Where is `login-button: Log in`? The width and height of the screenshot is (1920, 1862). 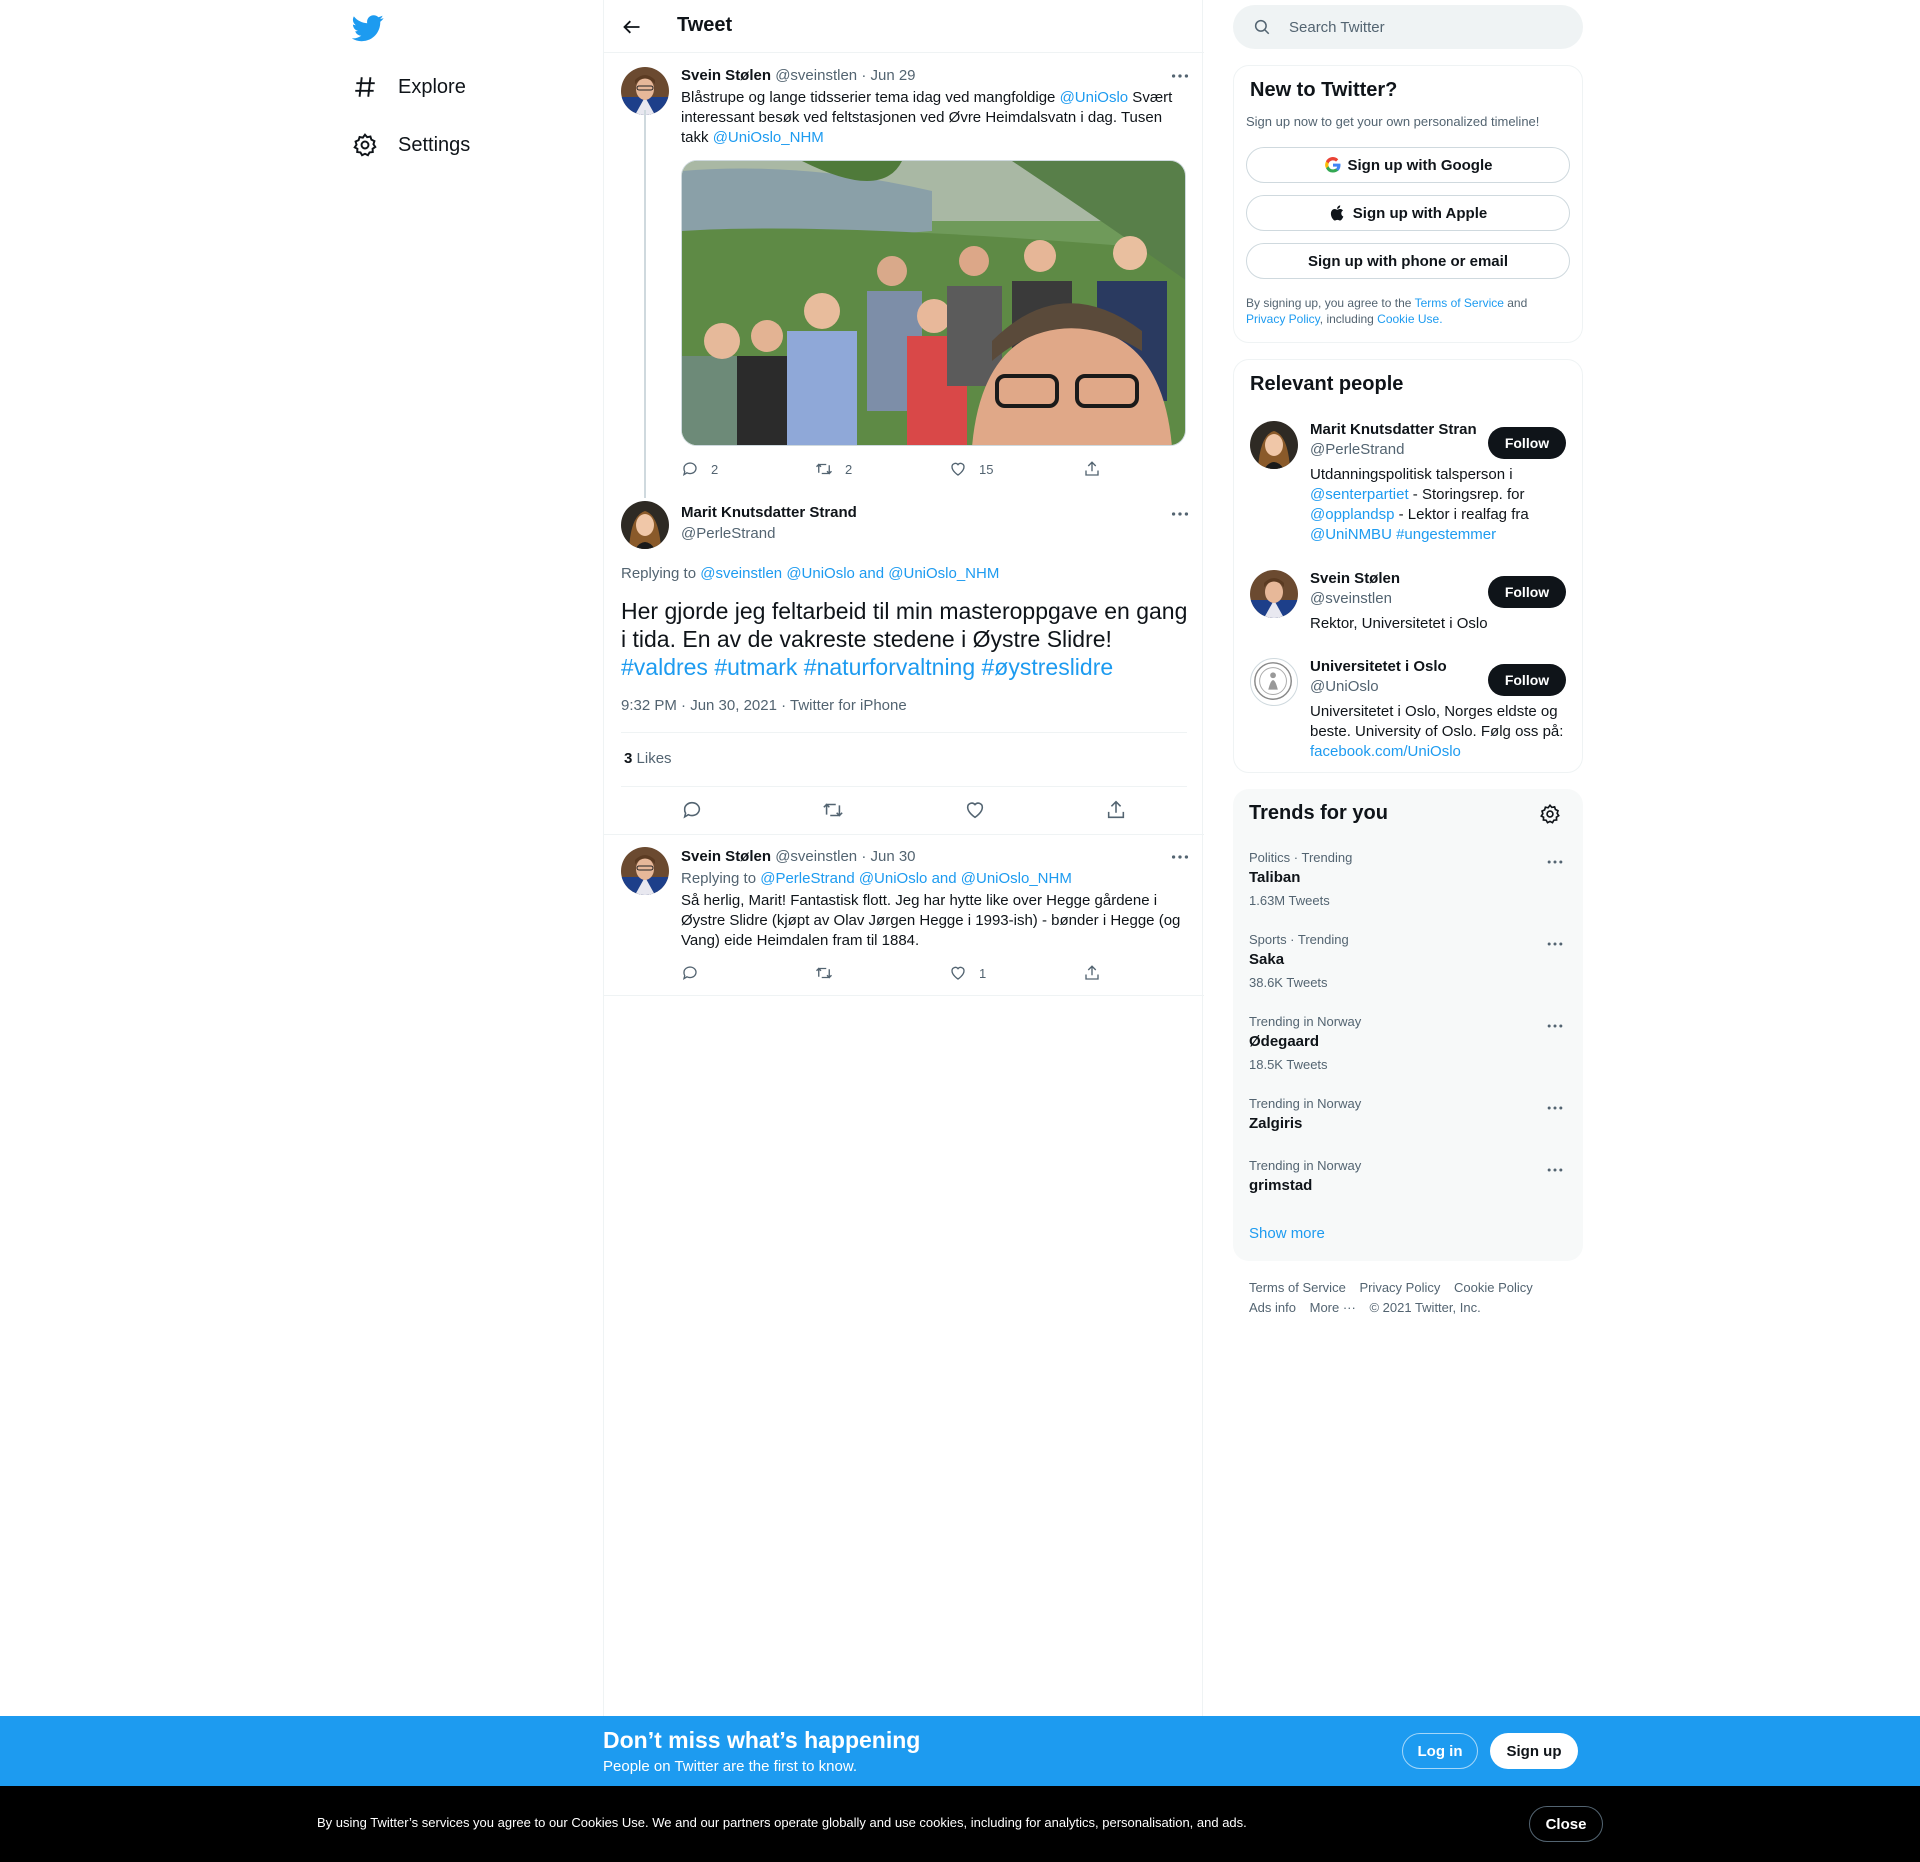
login-button: Log in is located at coordinates (1440, 1751).